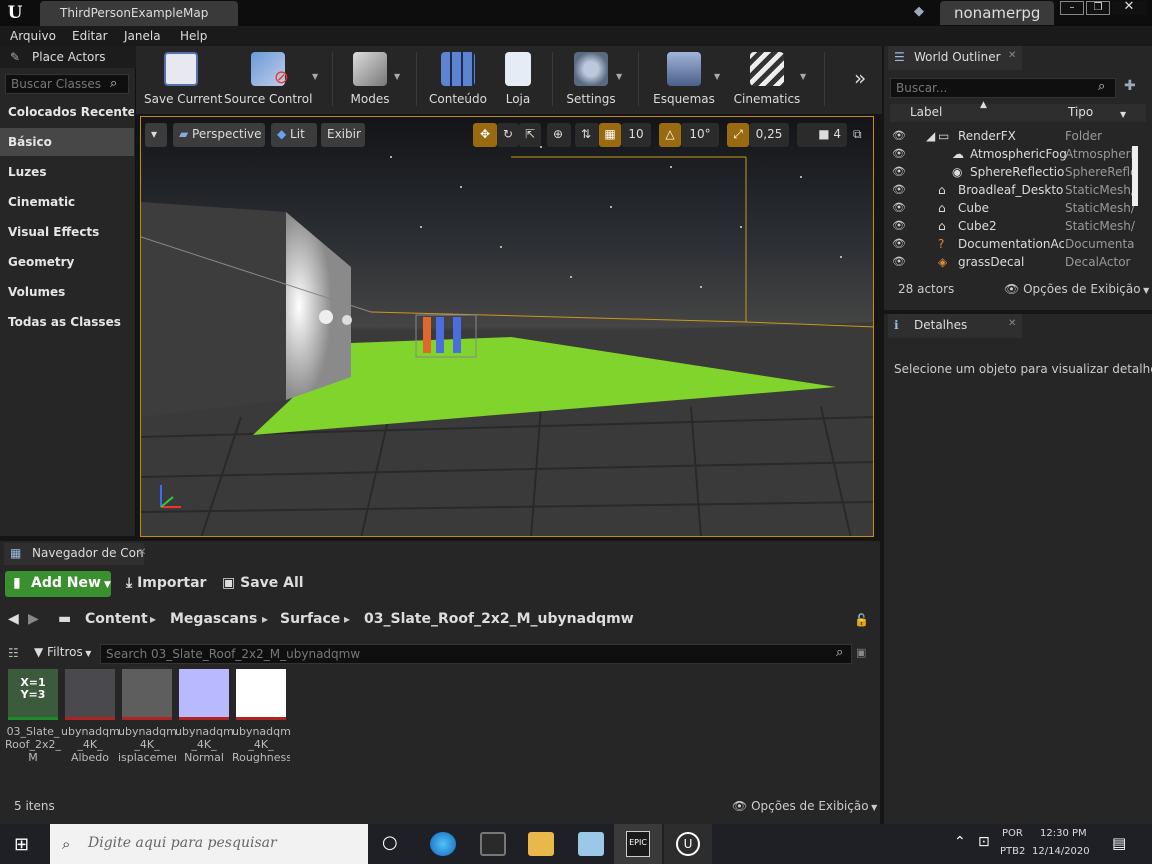 Image resolution: width=1152 pixels, height=864 pixels. What do you see at coordinates (1014, 245) in the screenshot?
I see `outliner-row: 👁 ? DocumentationActo Documenta` at bounding box center [1014, 245].